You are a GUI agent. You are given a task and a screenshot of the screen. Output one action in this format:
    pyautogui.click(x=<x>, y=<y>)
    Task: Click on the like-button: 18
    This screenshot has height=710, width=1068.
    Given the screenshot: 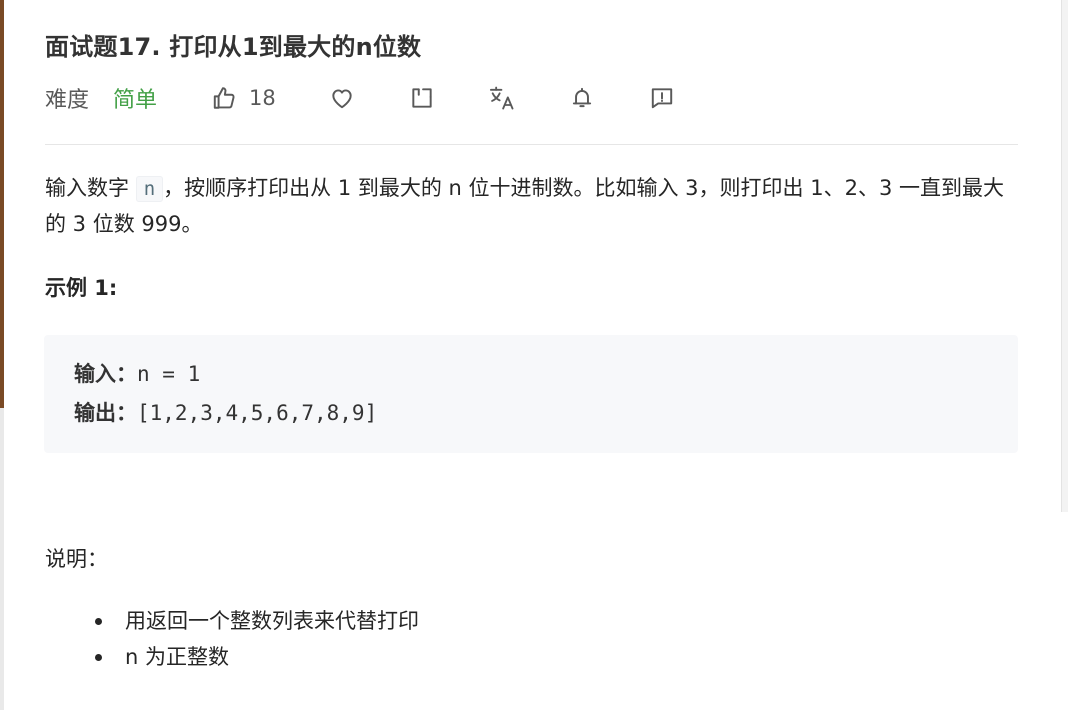 What is the action you would take?
    pyautogui.click(x=243, y=98)
    